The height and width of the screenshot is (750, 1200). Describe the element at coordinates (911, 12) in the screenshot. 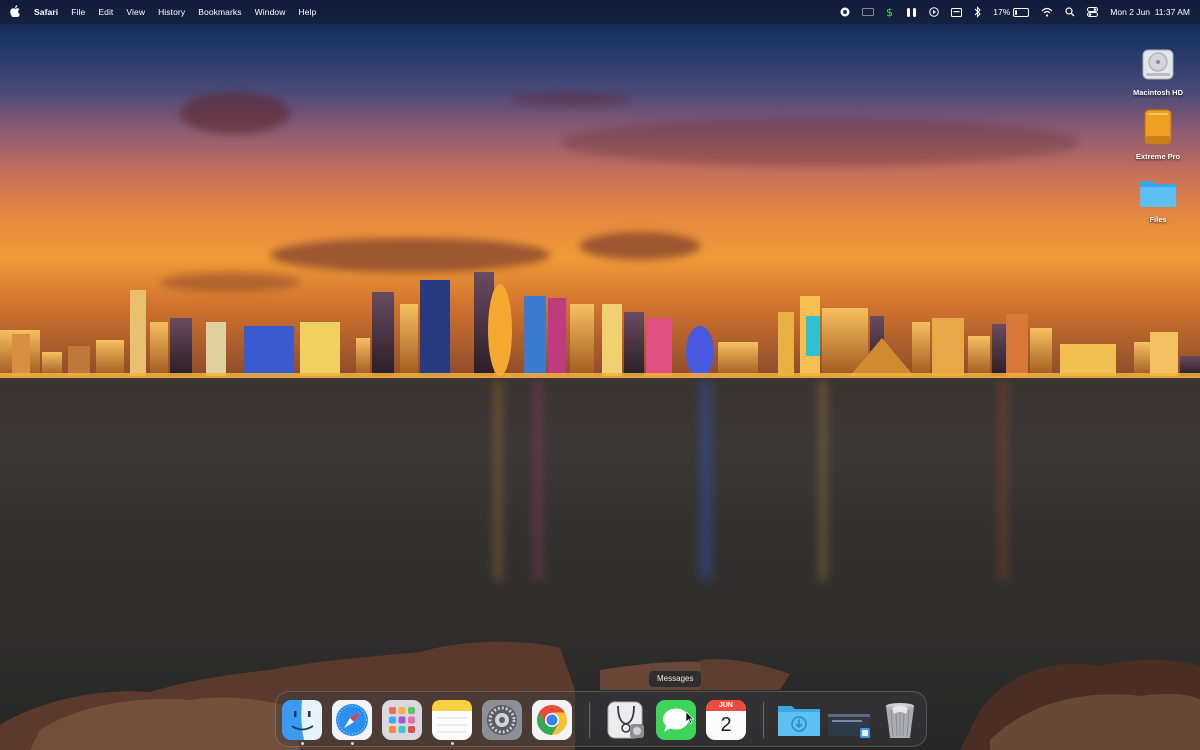

I see `airpods-icon` at that location.